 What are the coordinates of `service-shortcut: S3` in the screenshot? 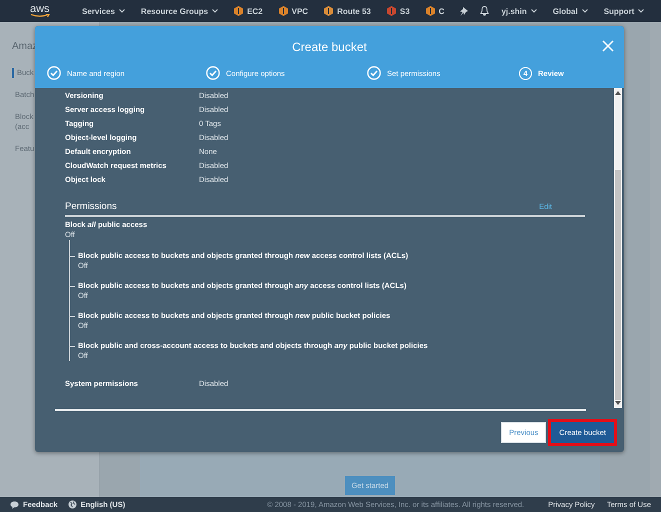 It's located at (398, 11).